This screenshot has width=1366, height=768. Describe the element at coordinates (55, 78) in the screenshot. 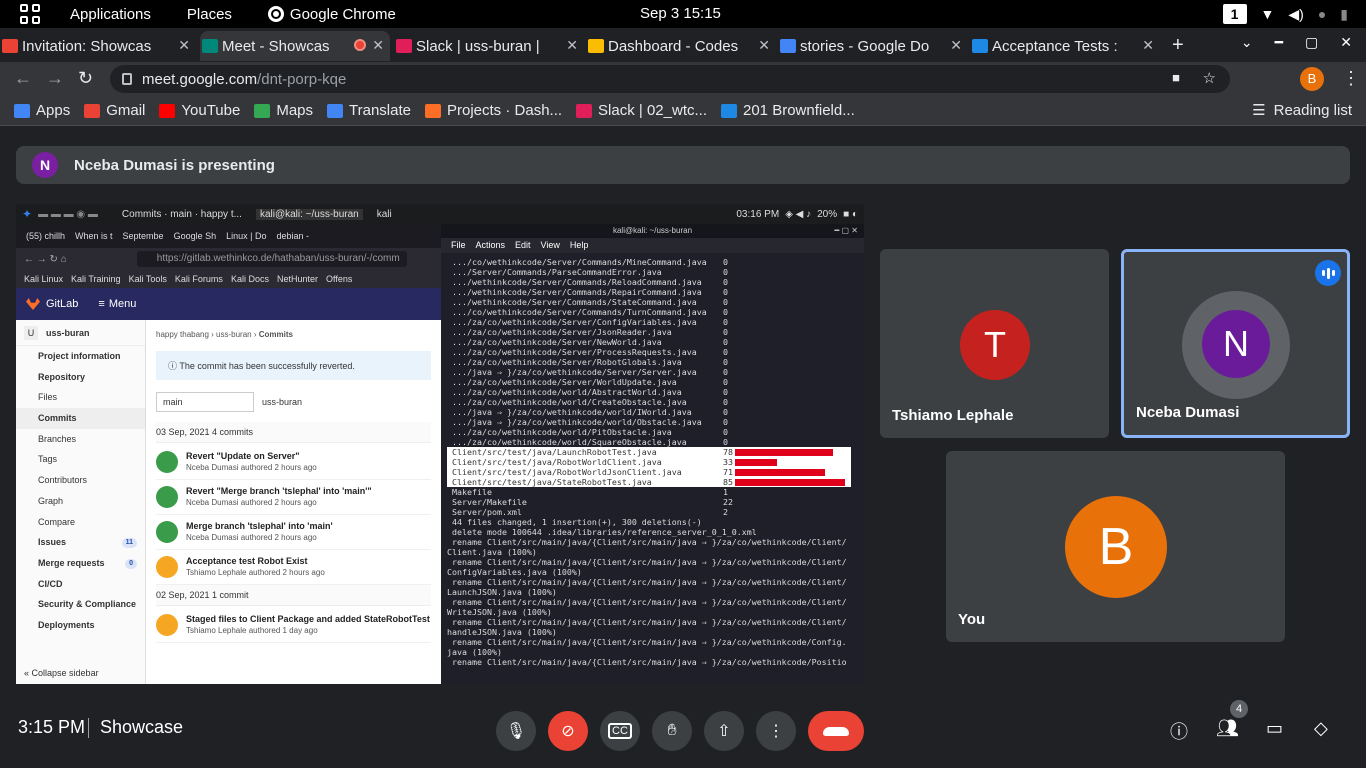

I see `forward-icon: →` at that location.